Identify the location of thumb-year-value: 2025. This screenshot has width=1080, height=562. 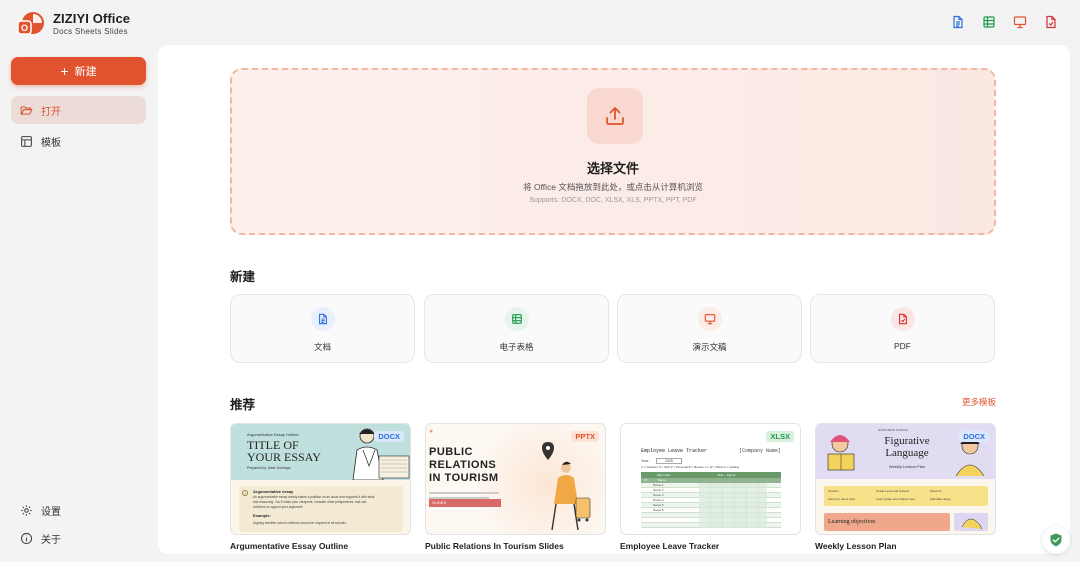
(669, 461).